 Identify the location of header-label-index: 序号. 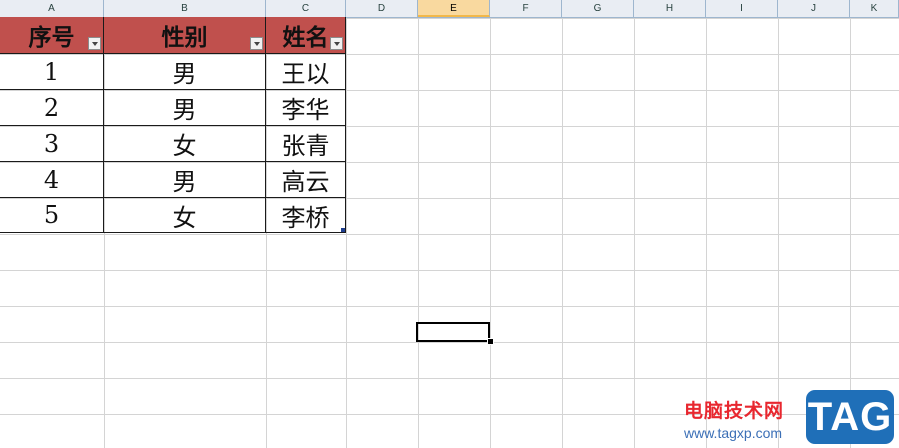
(51, 38).